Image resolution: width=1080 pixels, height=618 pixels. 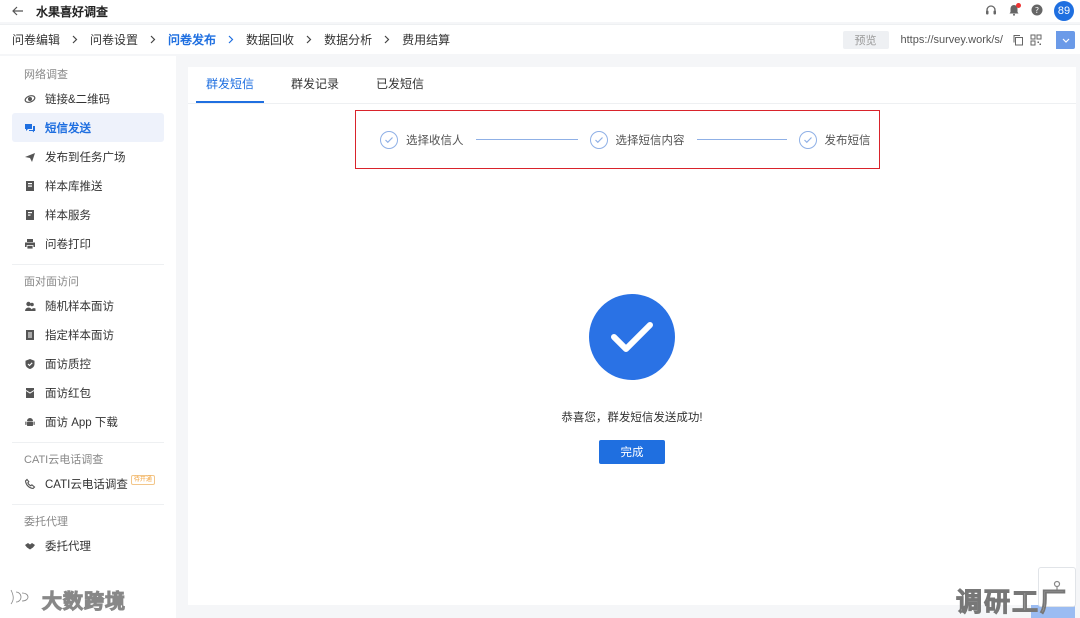 I want to click on watermark-left: 大数跨境, so click(x=67, y=599).